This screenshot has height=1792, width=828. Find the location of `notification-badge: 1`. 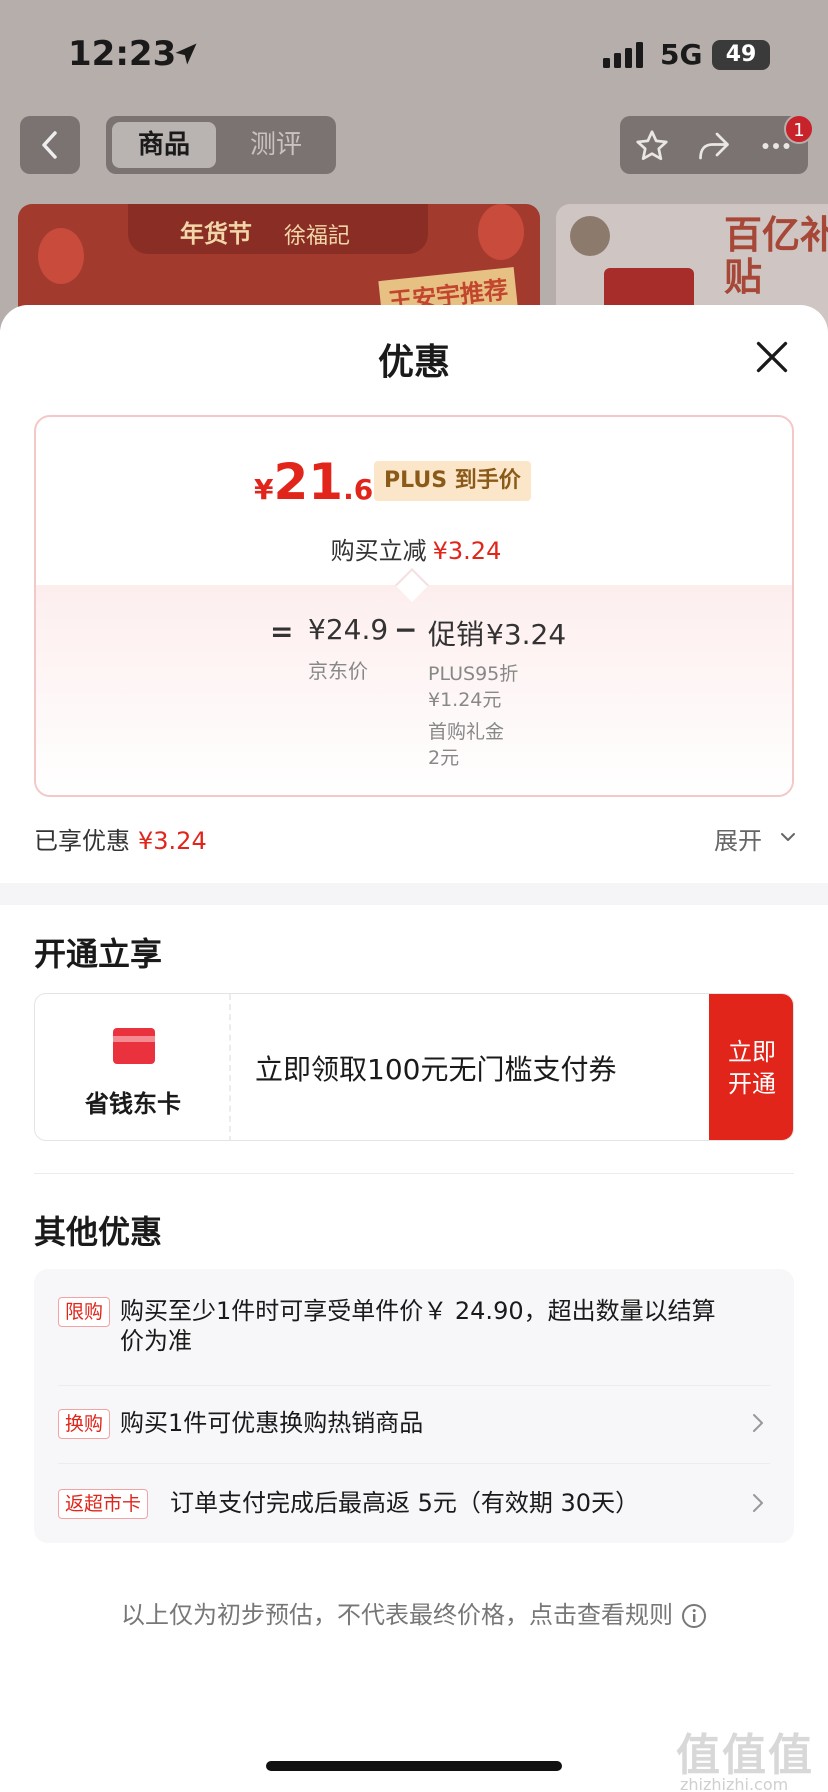

notification-badge: 1 is located at coordinates (799, 129).